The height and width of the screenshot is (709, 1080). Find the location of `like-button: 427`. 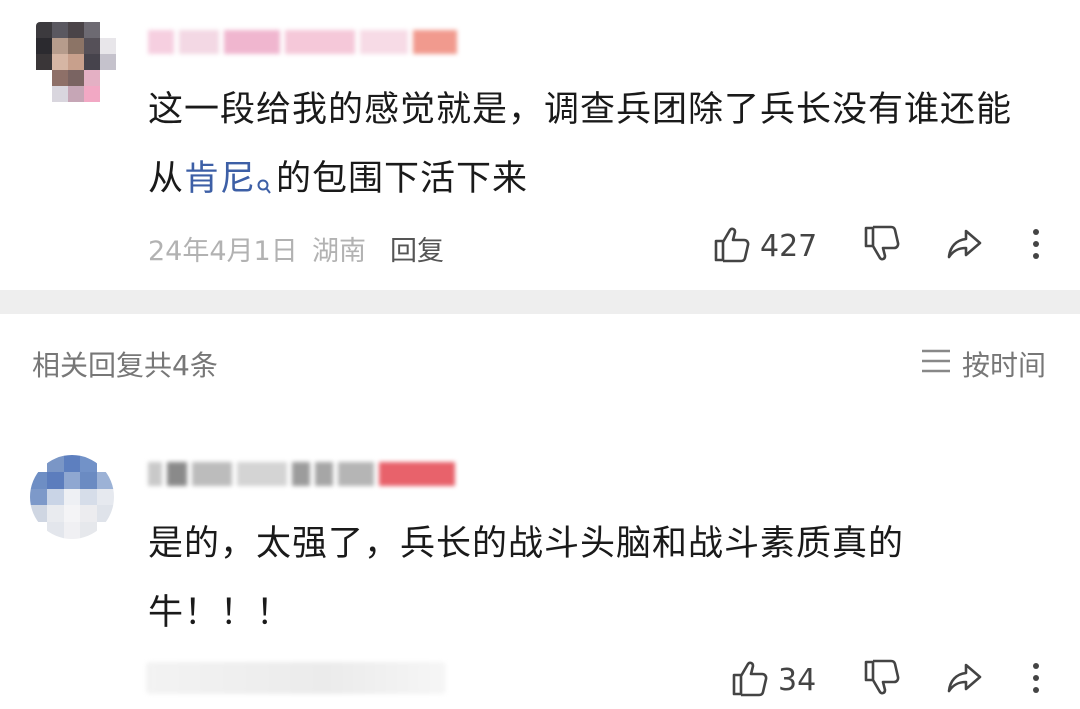

like-button: 427 is located at coordinates (764, 246).